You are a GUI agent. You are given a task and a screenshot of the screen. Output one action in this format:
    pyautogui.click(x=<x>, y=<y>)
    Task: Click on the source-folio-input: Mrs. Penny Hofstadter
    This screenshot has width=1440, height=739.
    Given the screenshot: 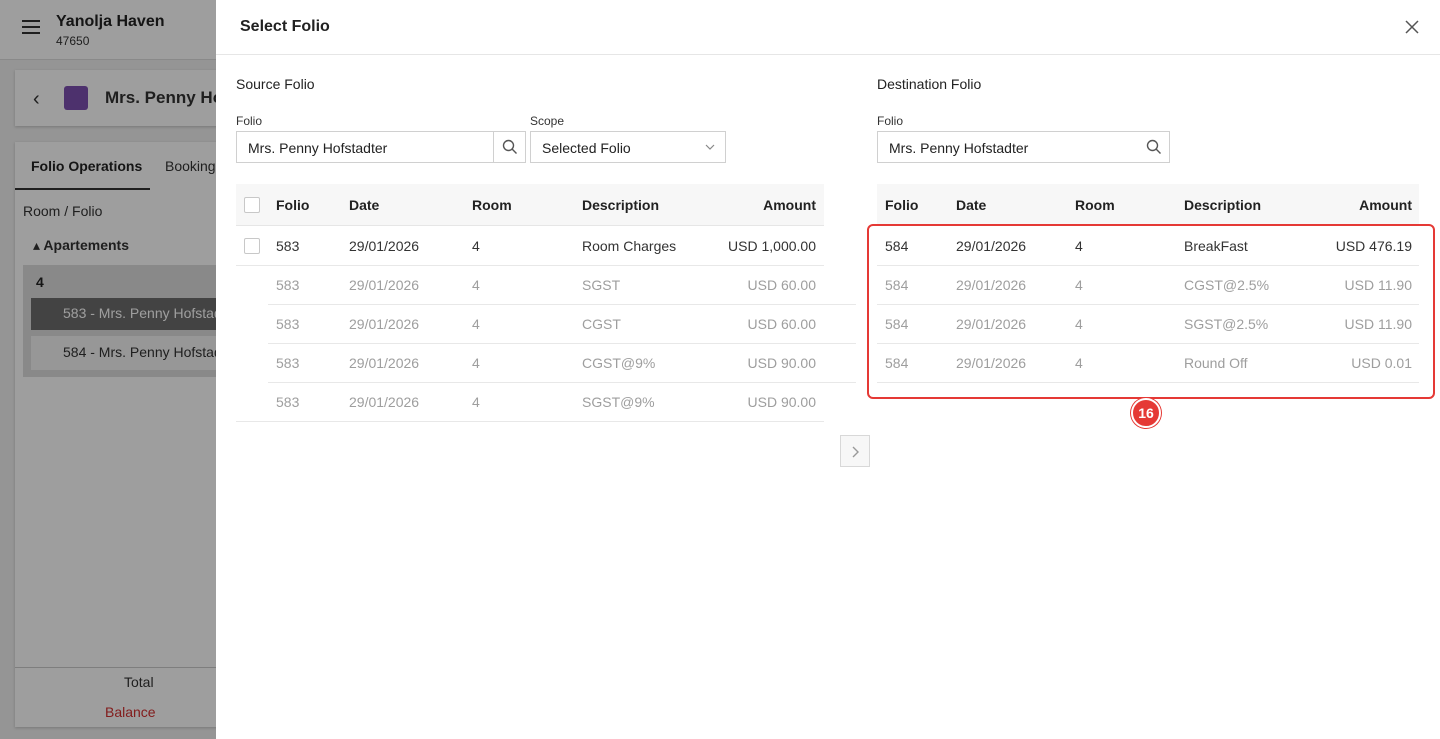 What is the action you would take?
    pyautogui.click(x=365, y=147)
    